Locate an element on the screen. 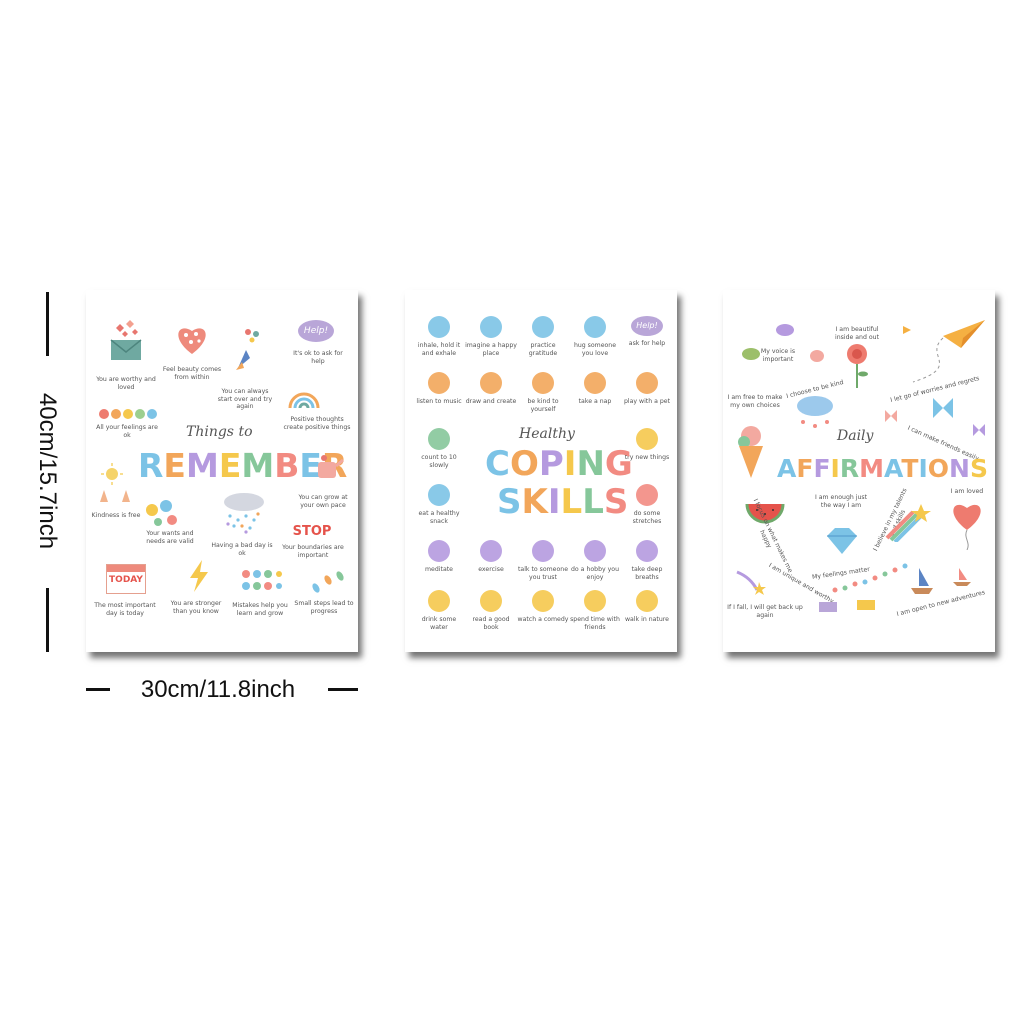 The height and width of the screenshot is (1024, 1024). coping-skill-tile: listen to music is located at coordinates (439, 389).